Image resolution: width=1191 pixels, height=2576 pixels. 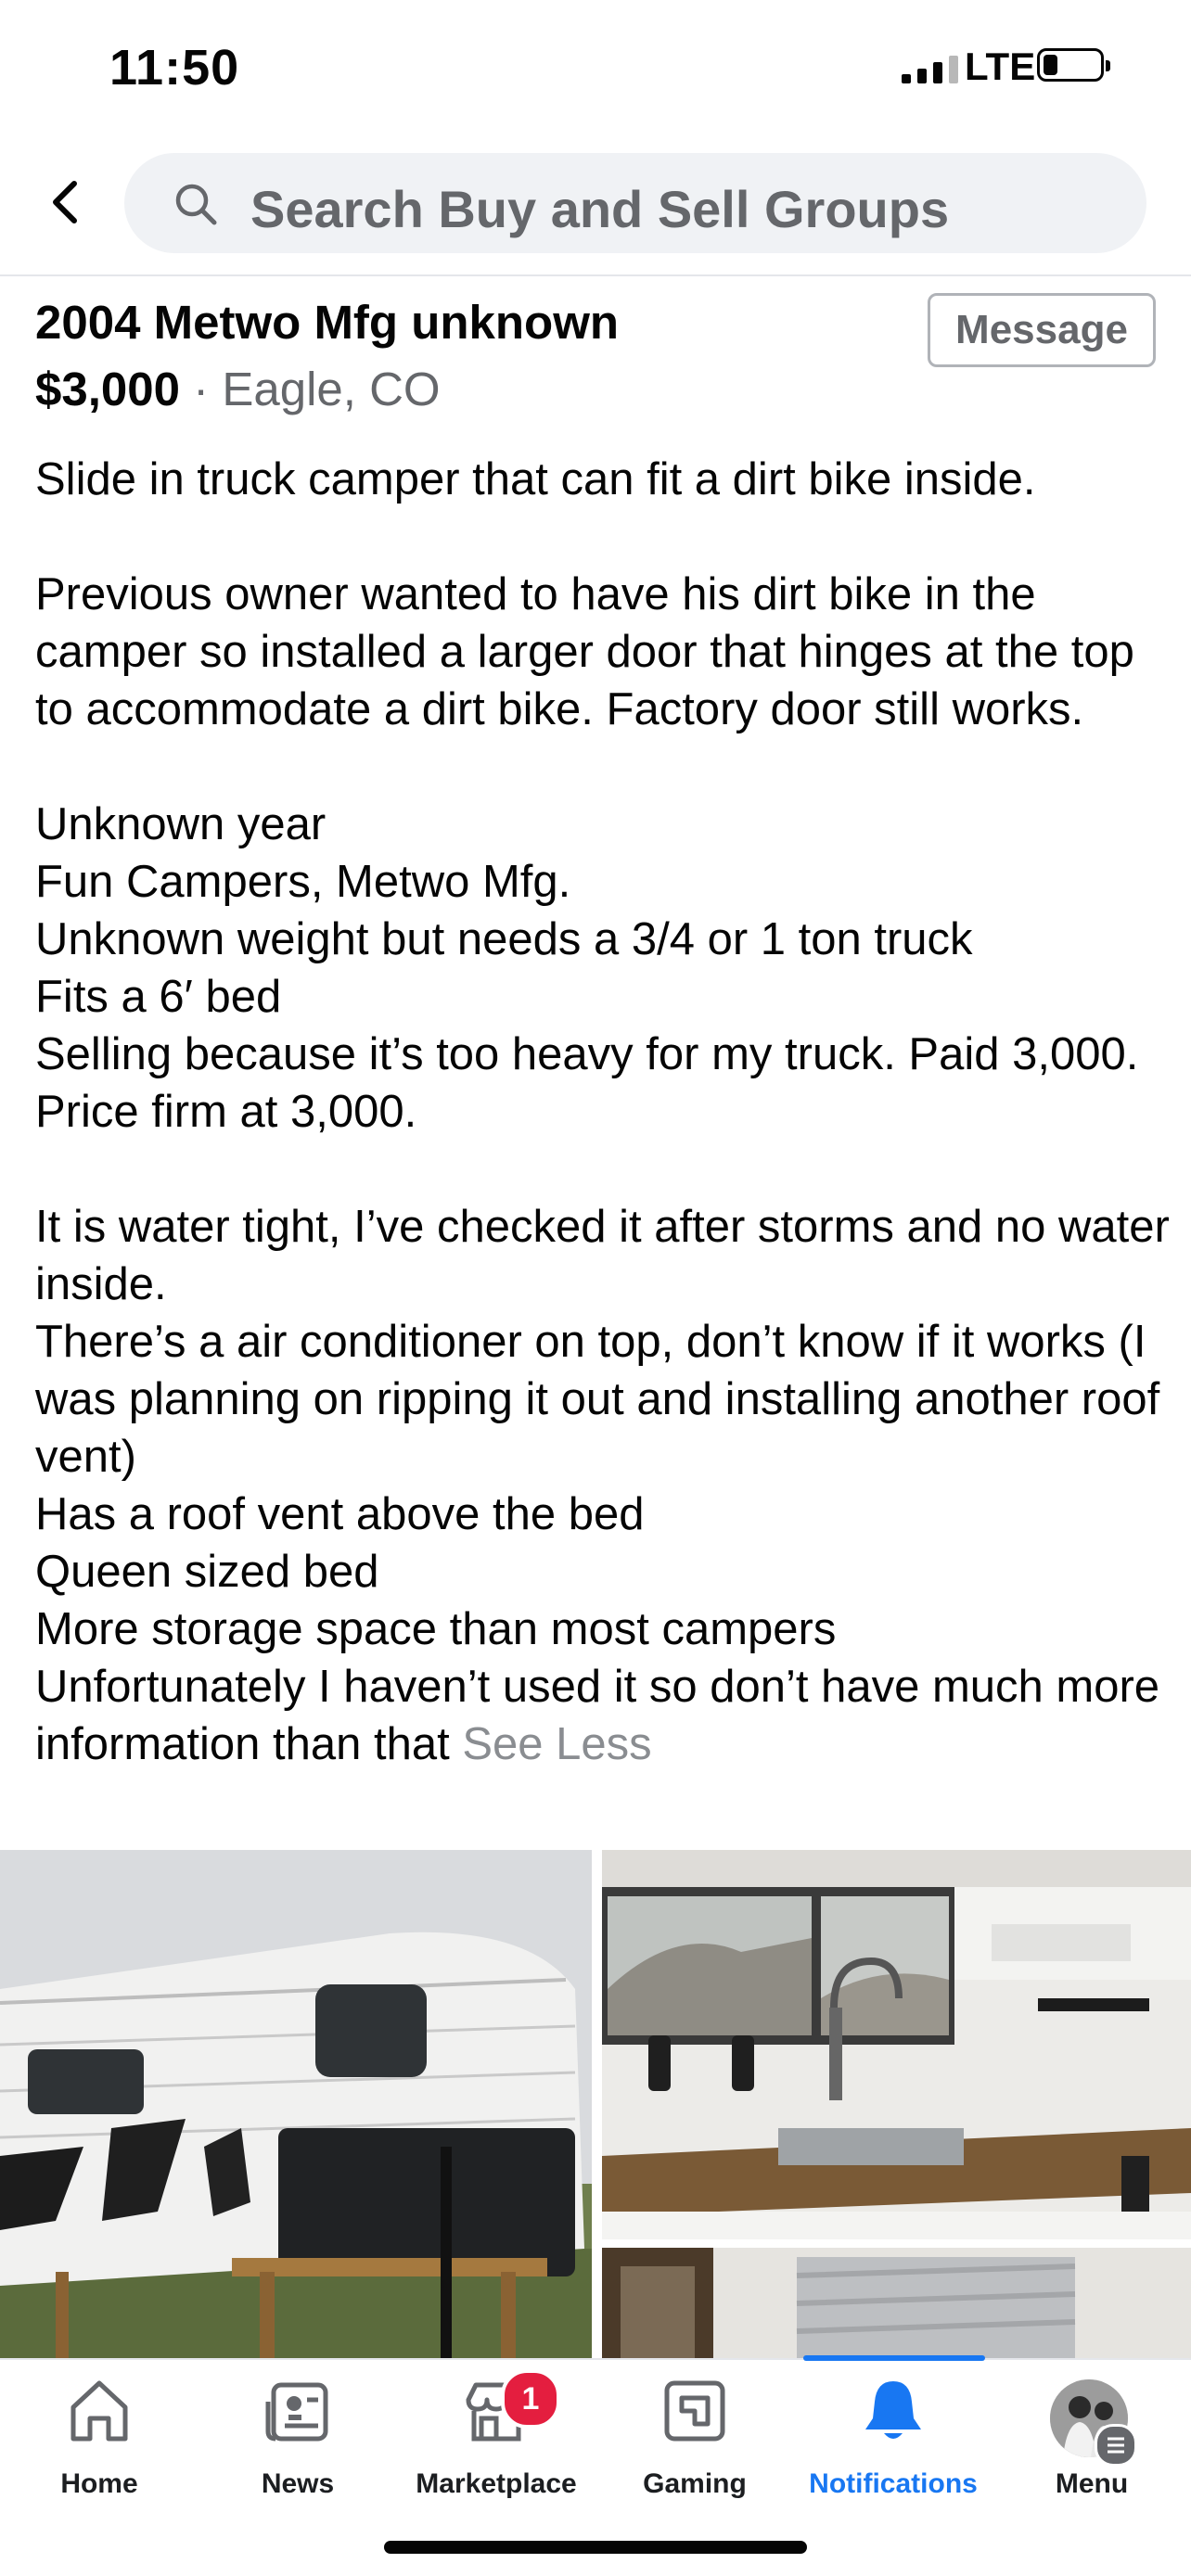 What do you see at coordinates (595, 275) in the screenshot?
I see `header-divider` at bounding box center [595, 275].